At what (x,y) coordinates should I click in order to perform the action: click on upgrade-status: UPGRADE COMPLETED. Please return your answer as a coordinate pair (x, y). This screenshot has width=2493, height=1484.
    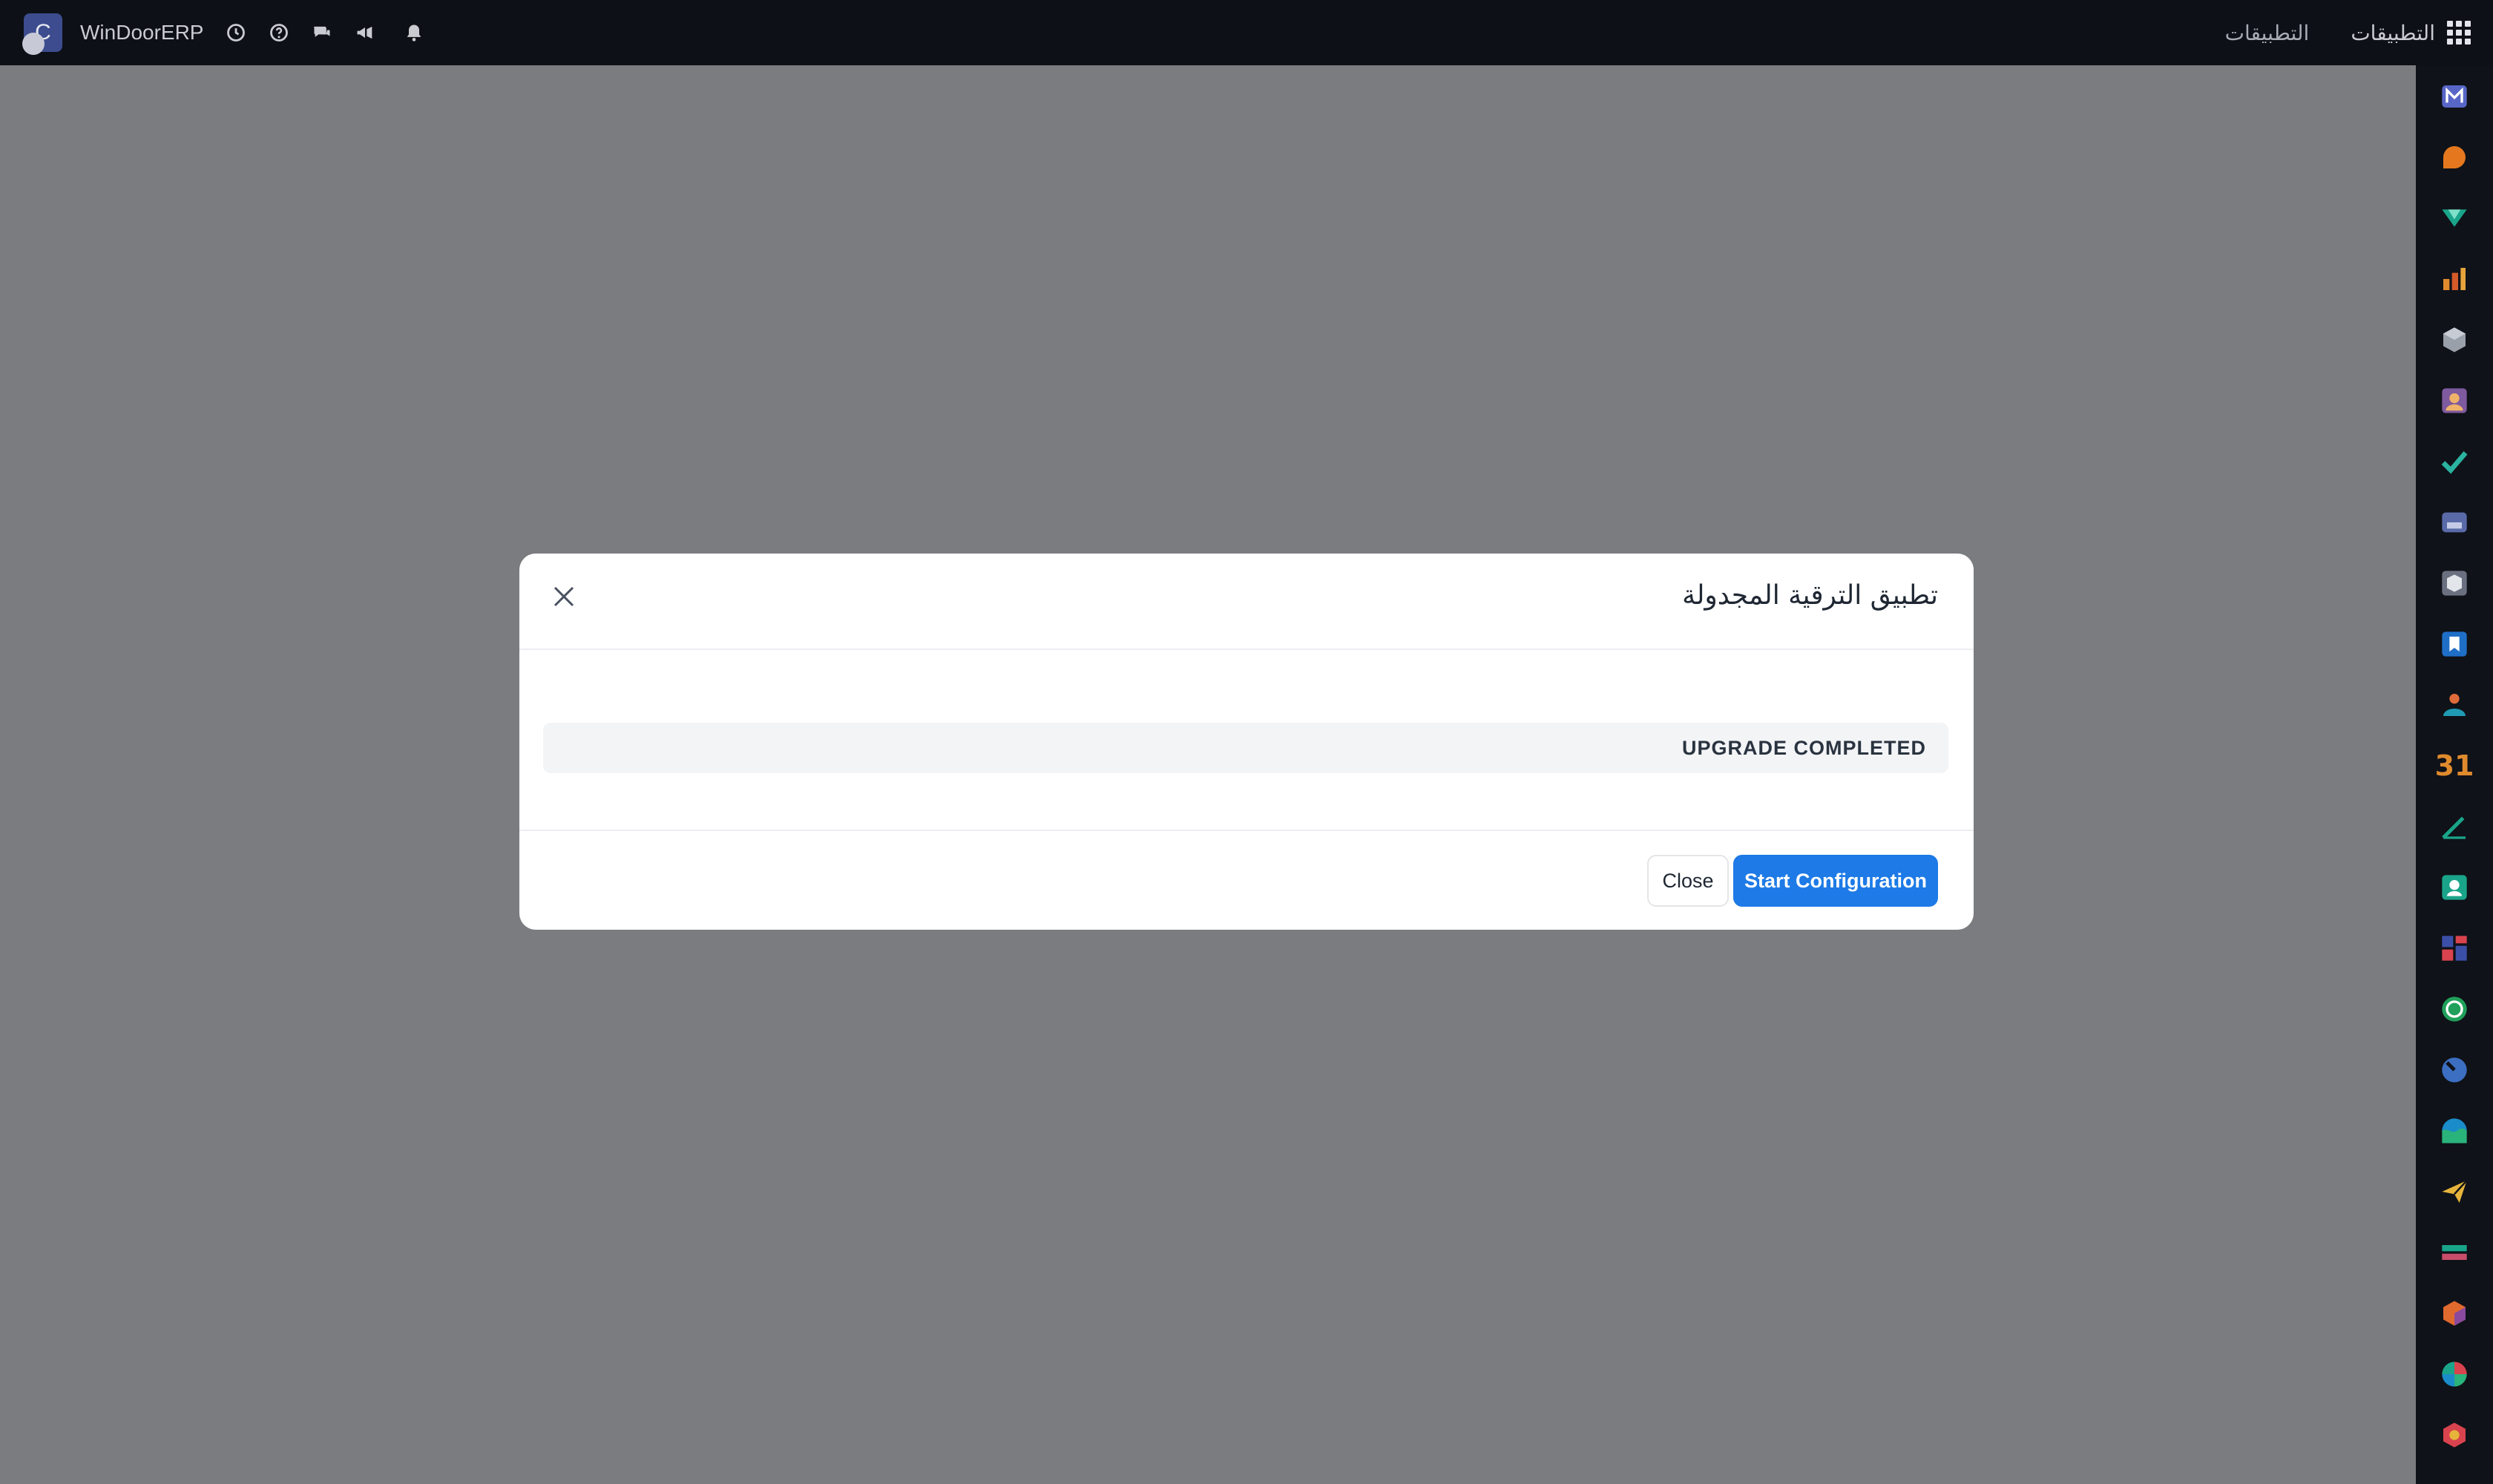
    Looking at the image, I should click on (1245, 748).